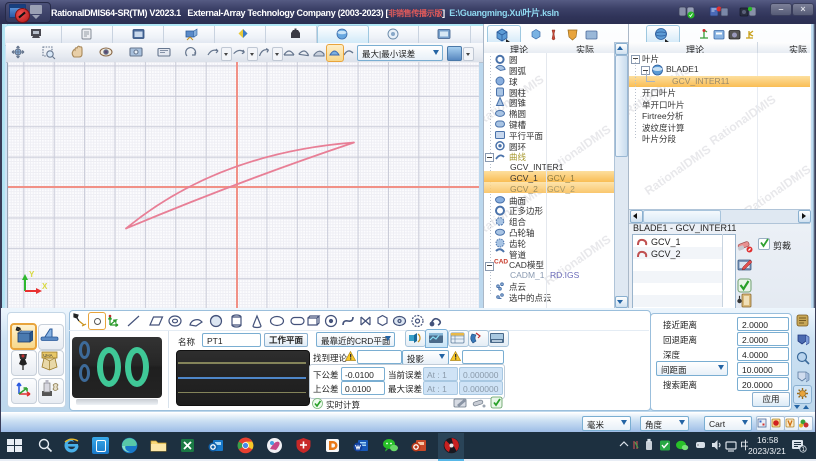 Image resolution: width=816 pixels, height=461 pixels. What do you see at coordinates (45, 286) in the screenshot?
I see `svg-text: X` at bounding box center [45, 286].